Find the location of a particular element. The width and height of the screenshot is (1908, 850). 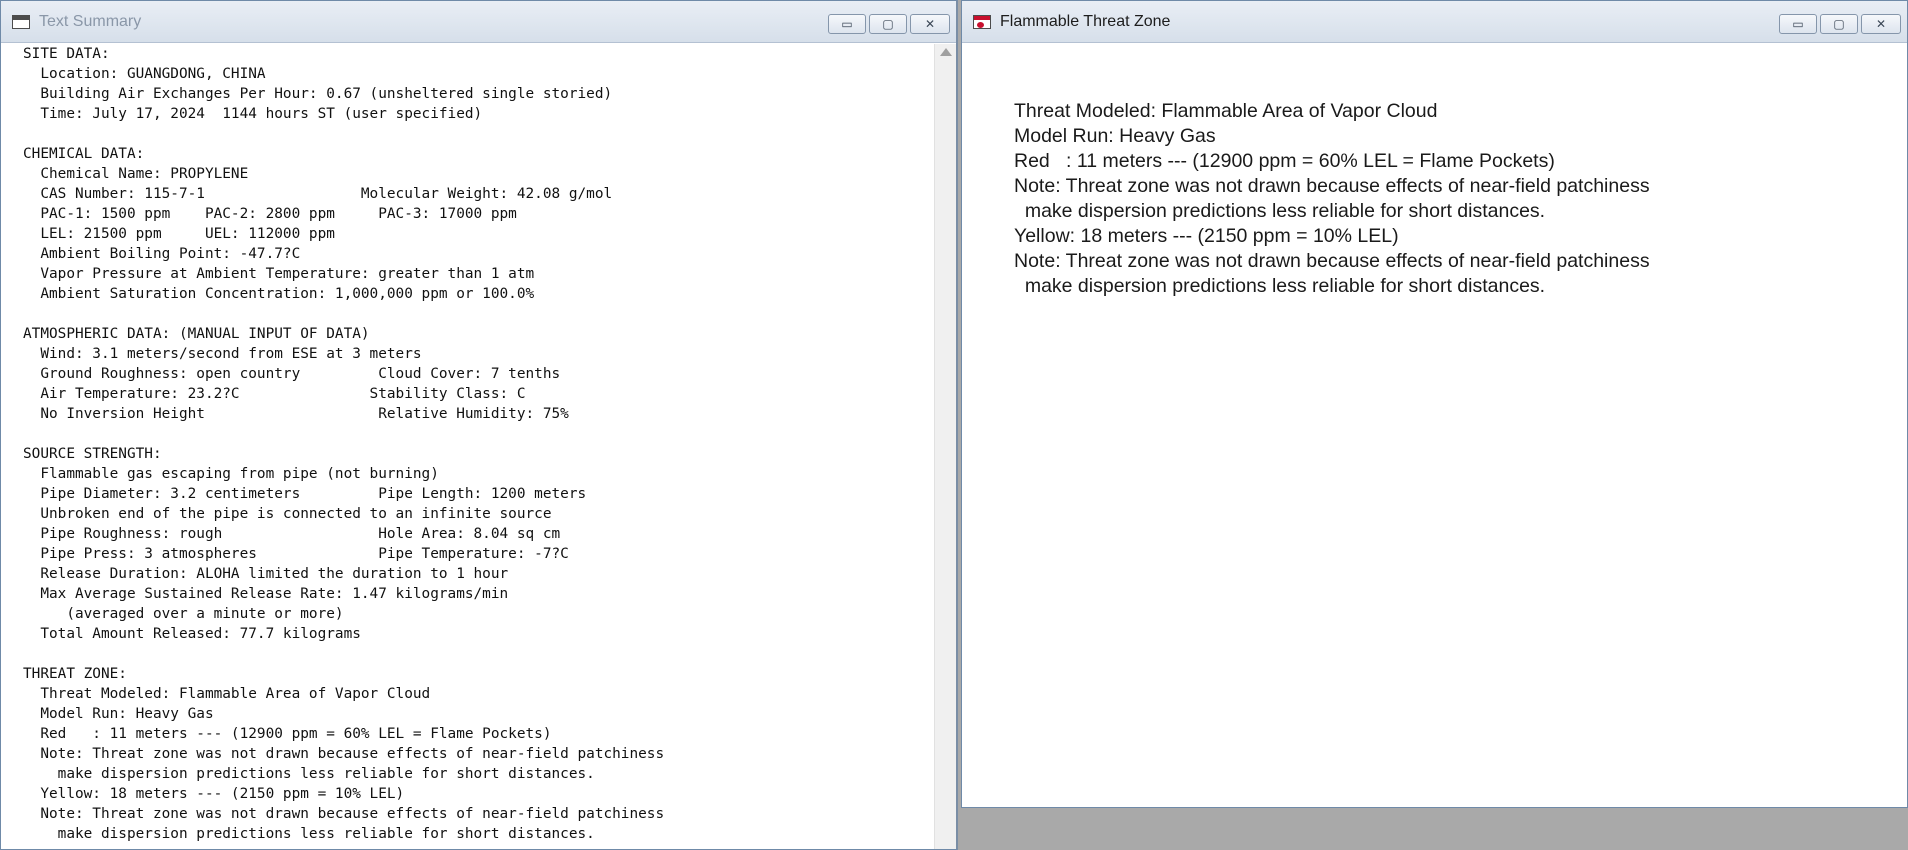

summary-line: SITE DATA: is located at coordinates (66, 54).